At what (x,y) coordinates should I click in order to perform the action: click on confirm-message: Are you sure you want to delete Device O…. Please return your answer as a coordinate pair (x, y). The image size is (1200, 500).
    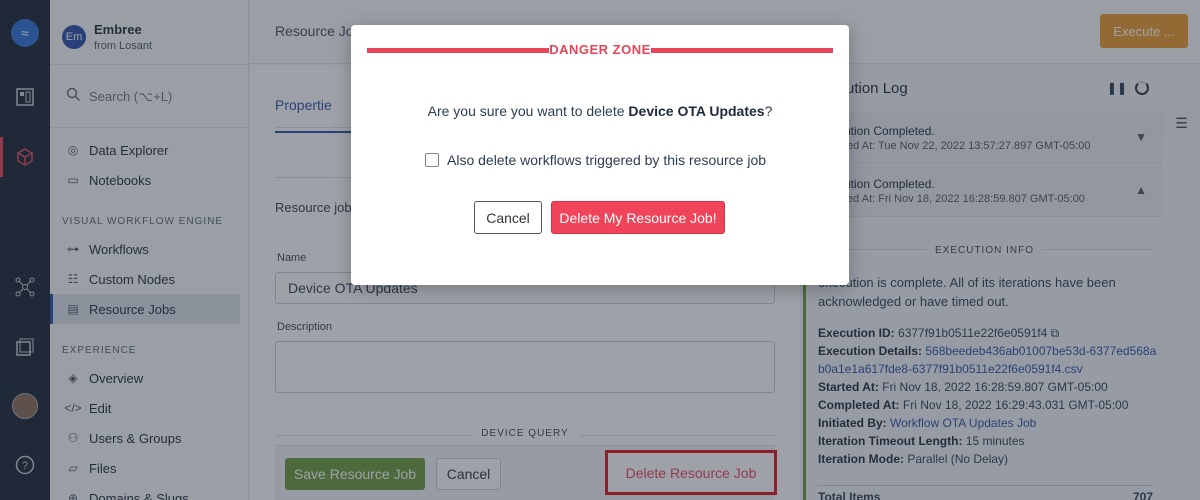
    Looking at the image, I should click on (600, 111).